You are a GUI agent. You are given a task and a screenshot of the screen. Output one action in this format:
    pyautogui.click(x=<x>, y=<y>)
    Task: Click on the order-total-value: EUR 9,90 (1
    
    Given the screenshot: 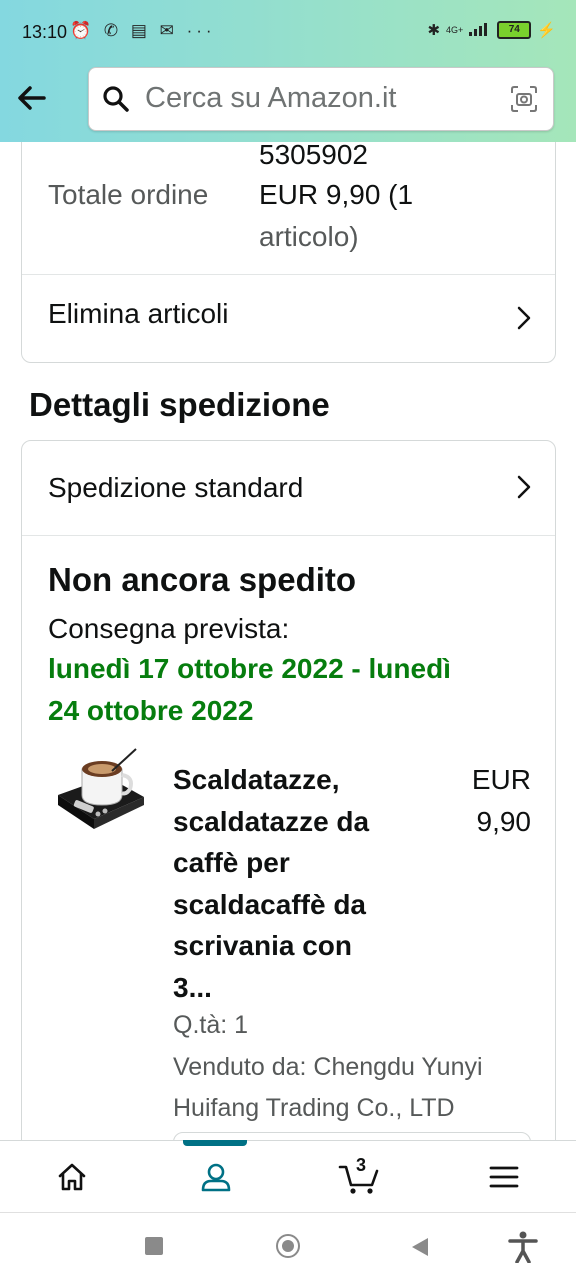 What is the action you would take?
    pyautogui.click(x=336, y=195)
    